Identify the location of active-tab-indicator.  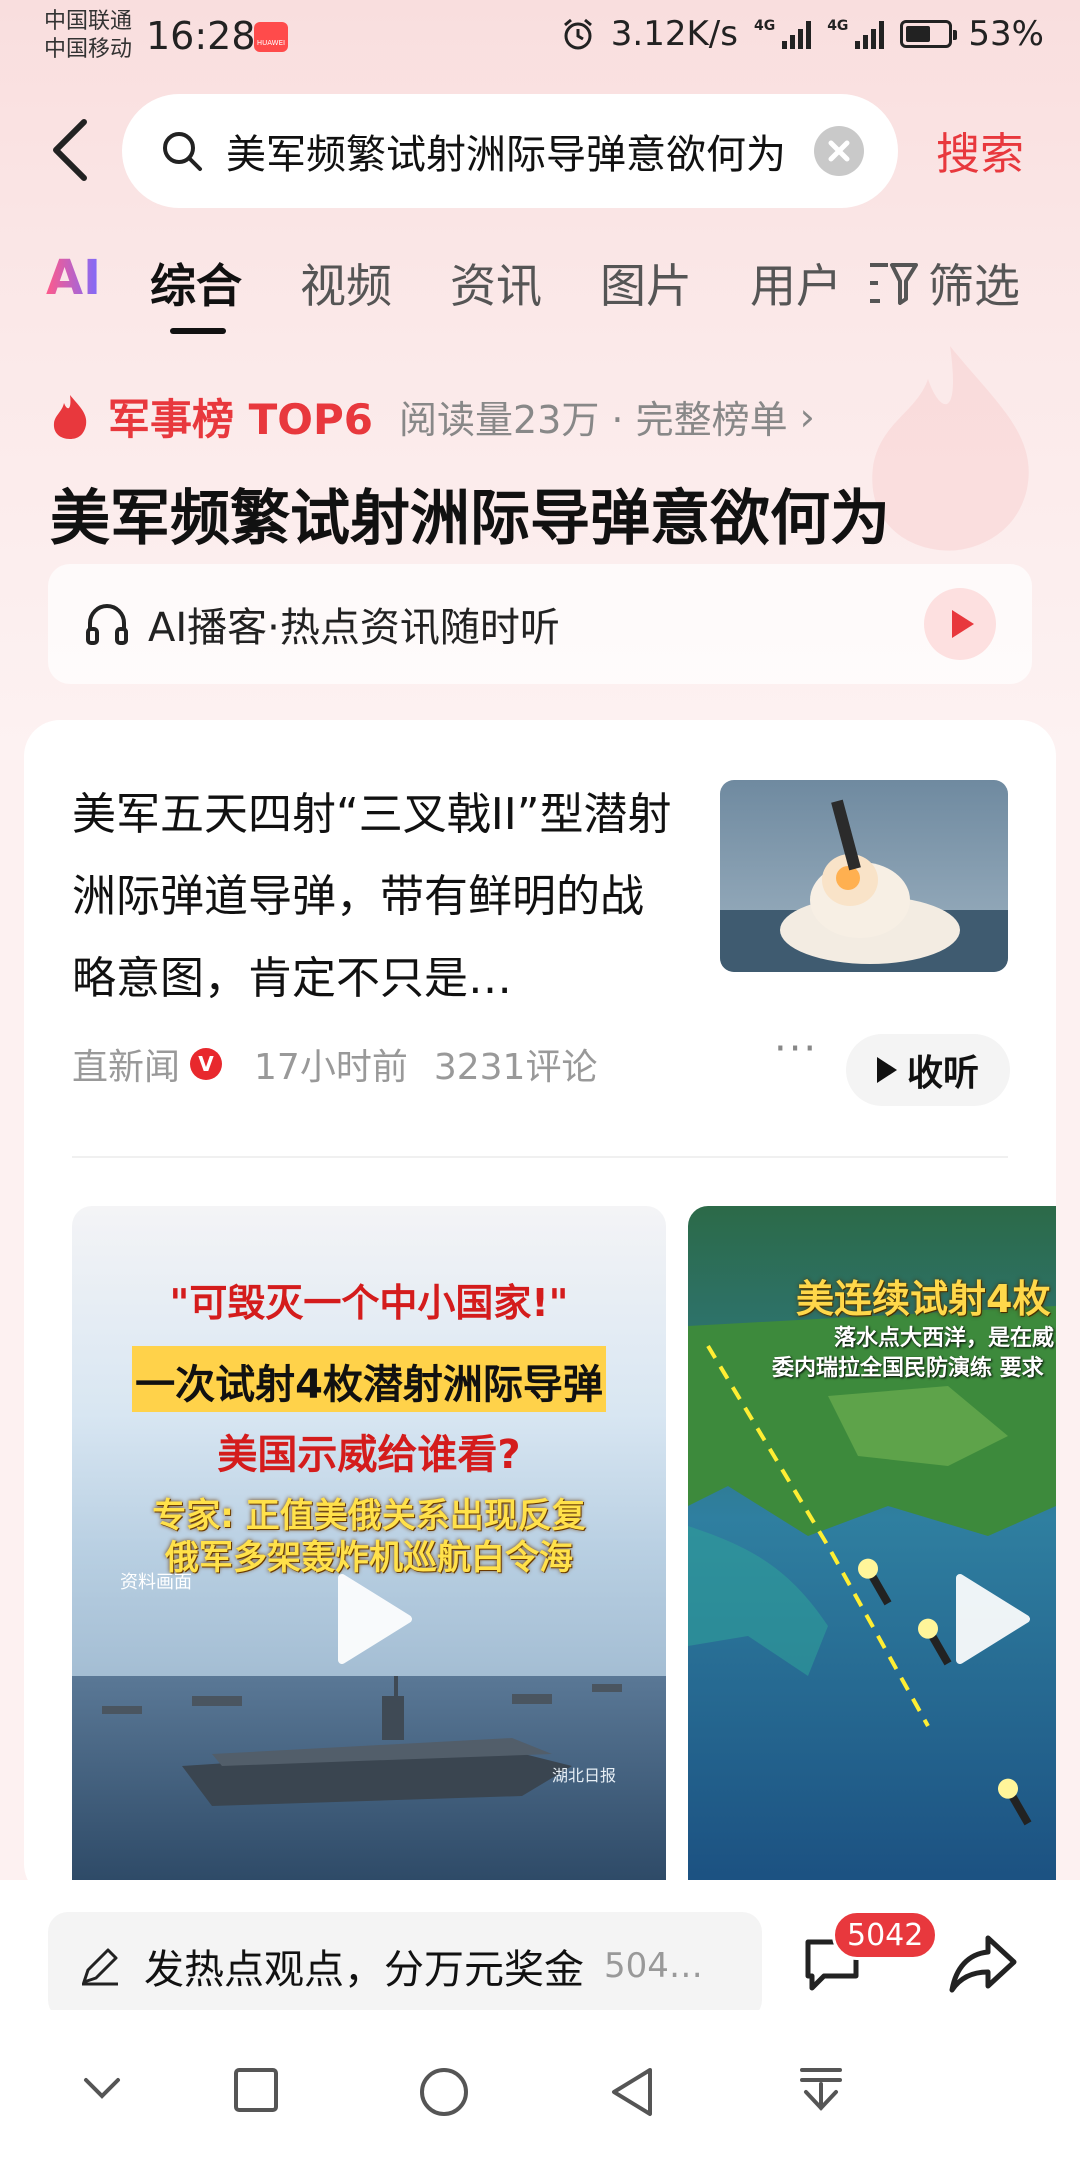
(198, 331).